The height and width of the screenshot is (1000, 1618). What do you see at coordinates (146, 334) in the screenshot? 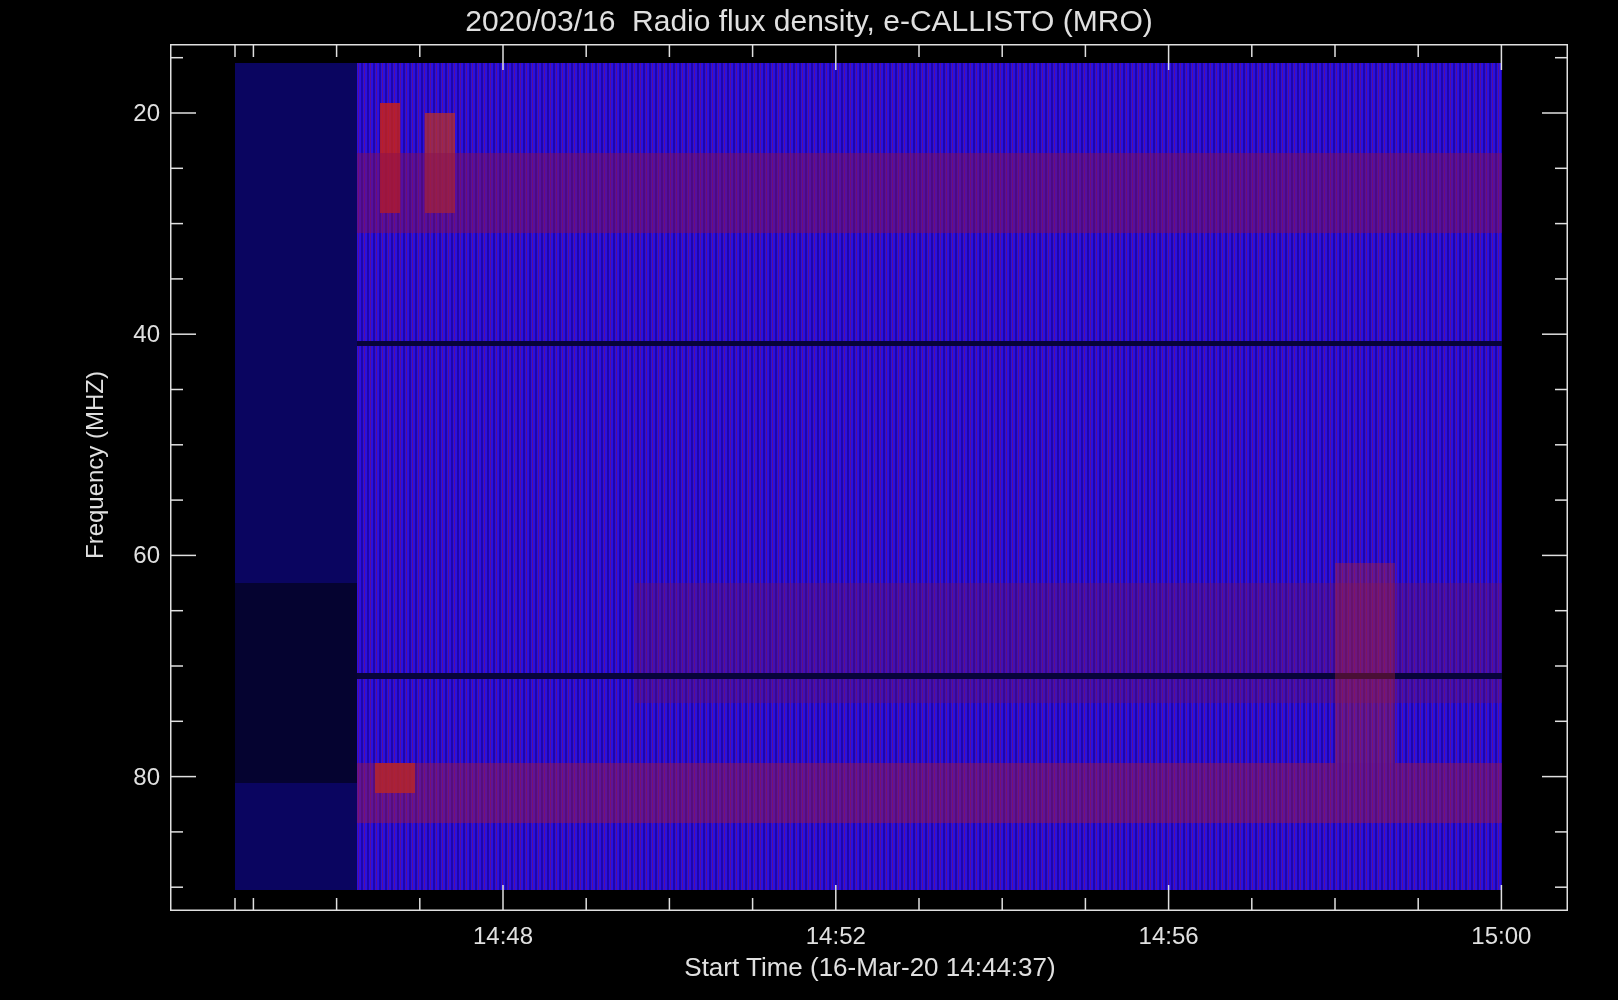
I see `y-tick-label: 40` at bounding box center [146, 334].